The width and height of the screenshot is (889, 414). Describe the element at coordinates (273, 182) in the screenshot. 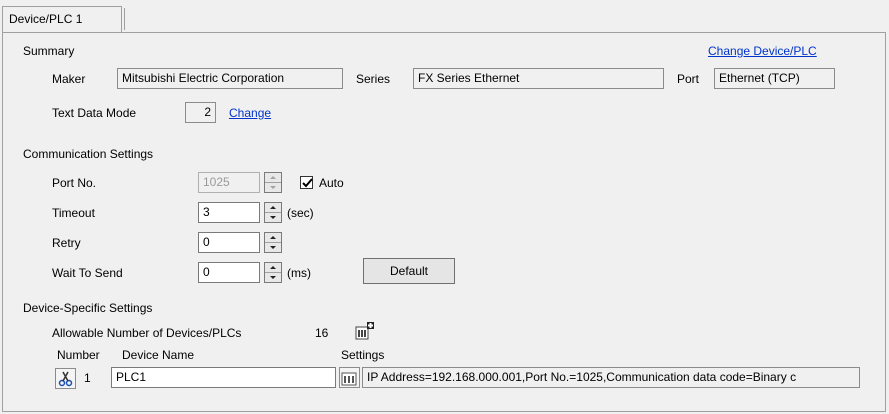

I see `port-no-stepper` at that location.